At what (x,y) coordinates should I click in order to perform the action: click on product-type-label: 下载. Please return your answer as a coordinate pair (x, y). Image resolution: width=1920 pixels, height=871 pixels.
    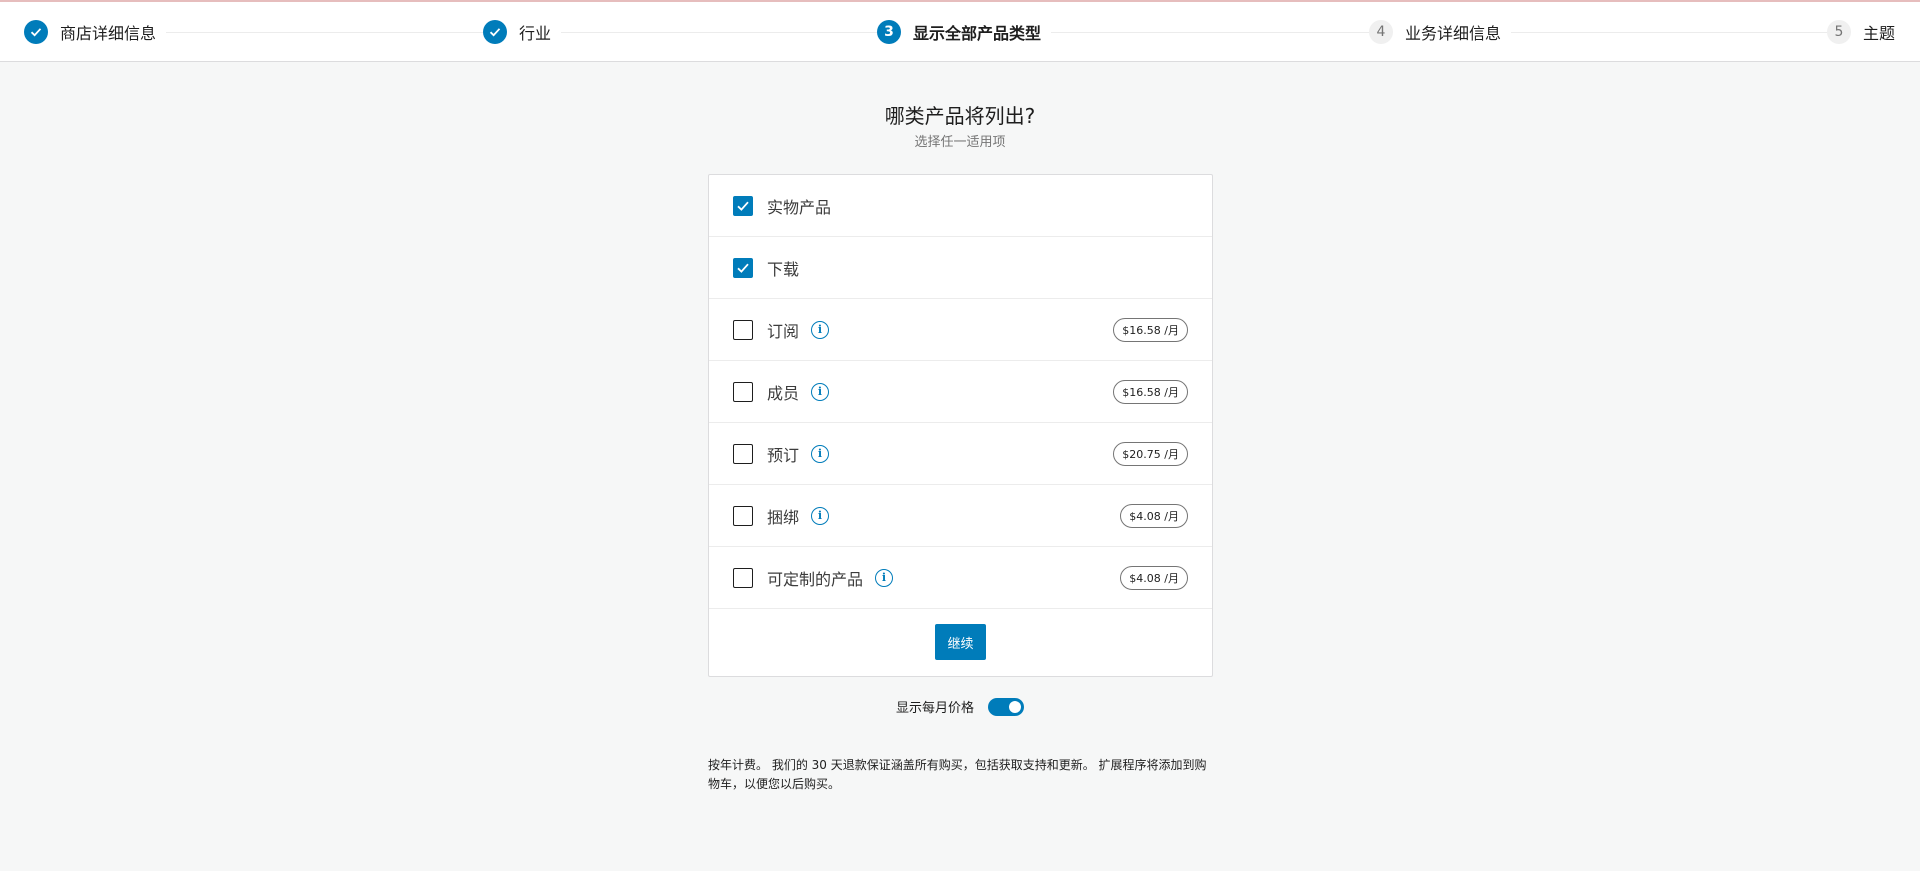
    Looking at the image, I should click on (783, 269).